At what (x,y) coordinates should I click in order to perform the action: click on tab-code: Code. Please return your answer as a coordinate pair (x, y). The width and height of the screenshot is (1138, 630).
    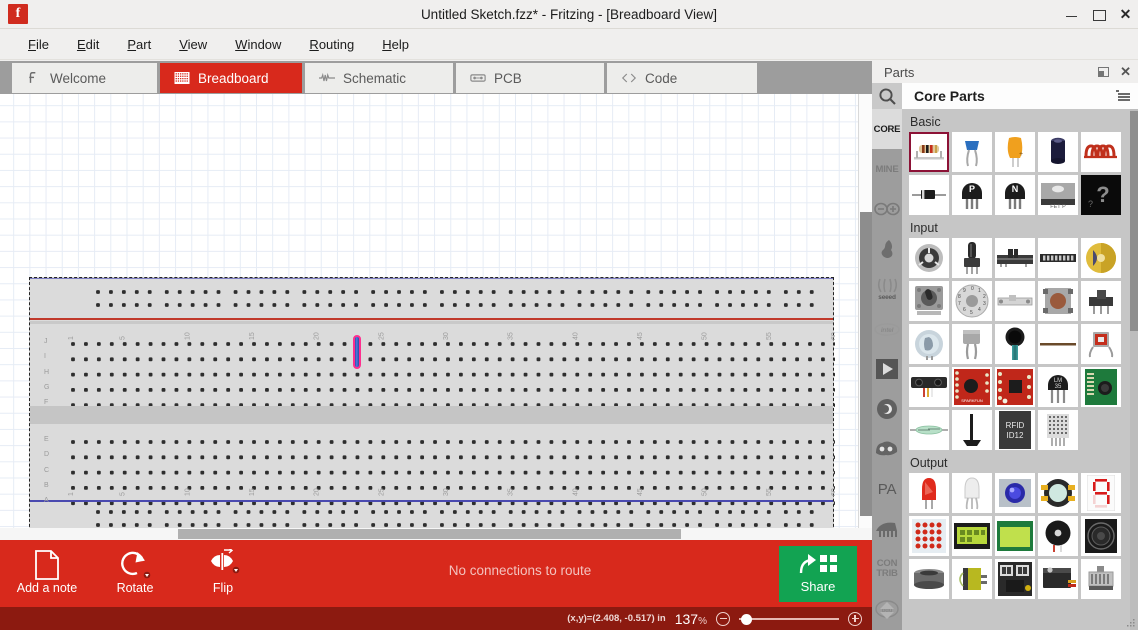
    Looking at the image, I should click on (682, 78).